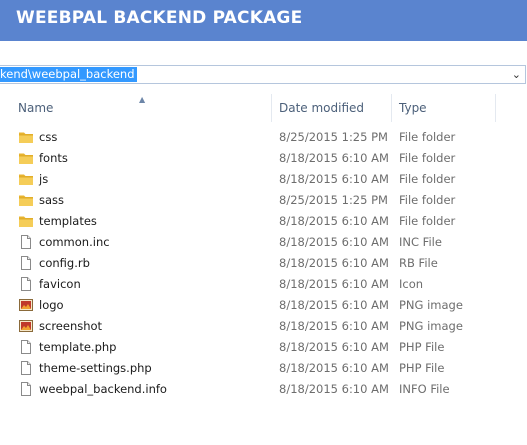 Image resolution: width=527 pixels, height=445 pixels. What do you see at coordinates (516, 74) in the screenshot?
I see `chevron-down-icon: ⌄` at bounding box center [516, 74].